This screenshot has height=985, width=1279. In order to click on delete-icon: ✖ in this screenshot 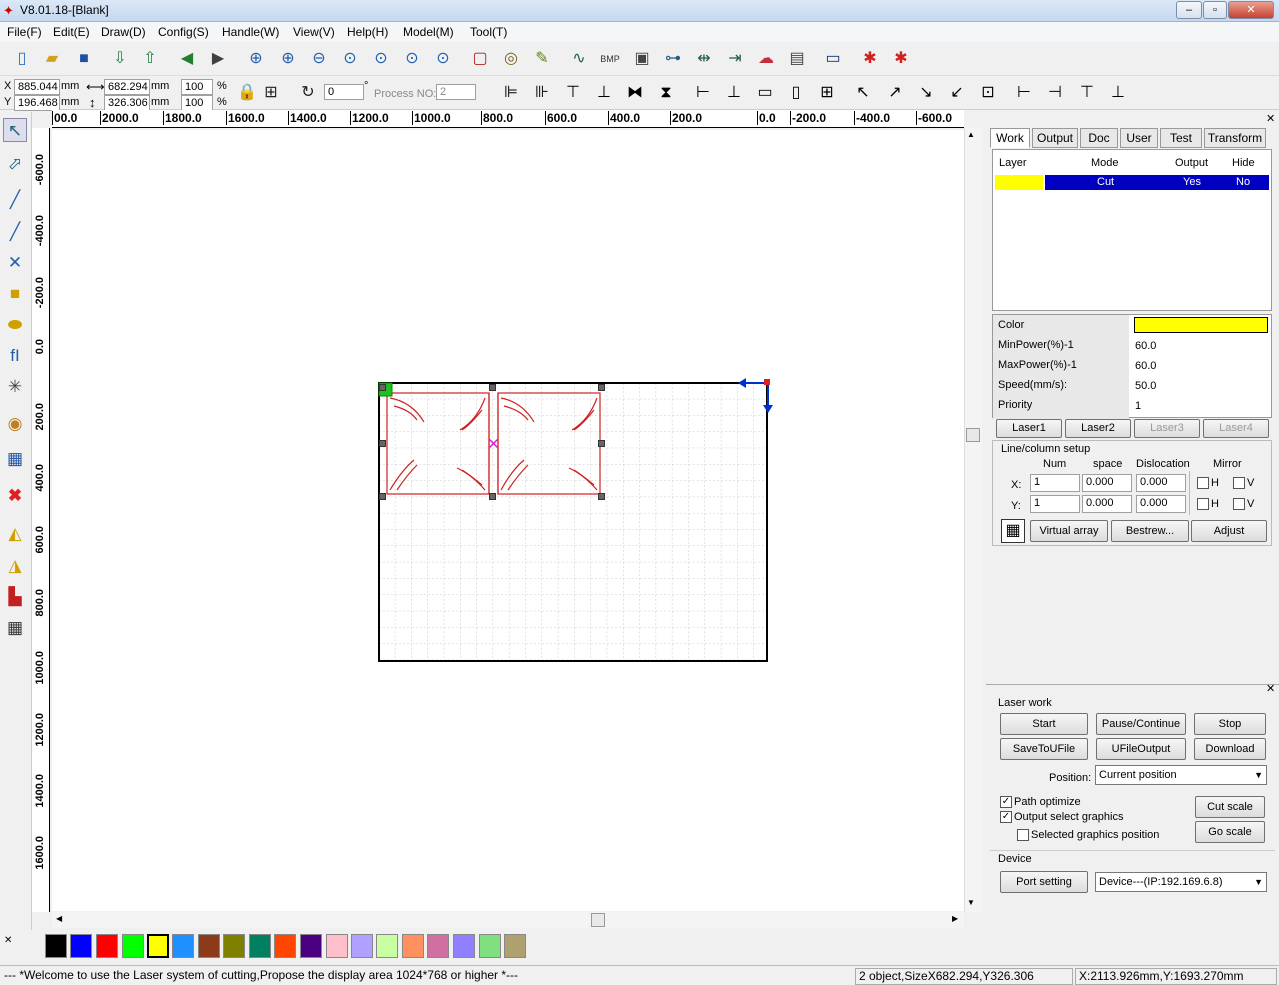, I will do `click(15, 496)`.